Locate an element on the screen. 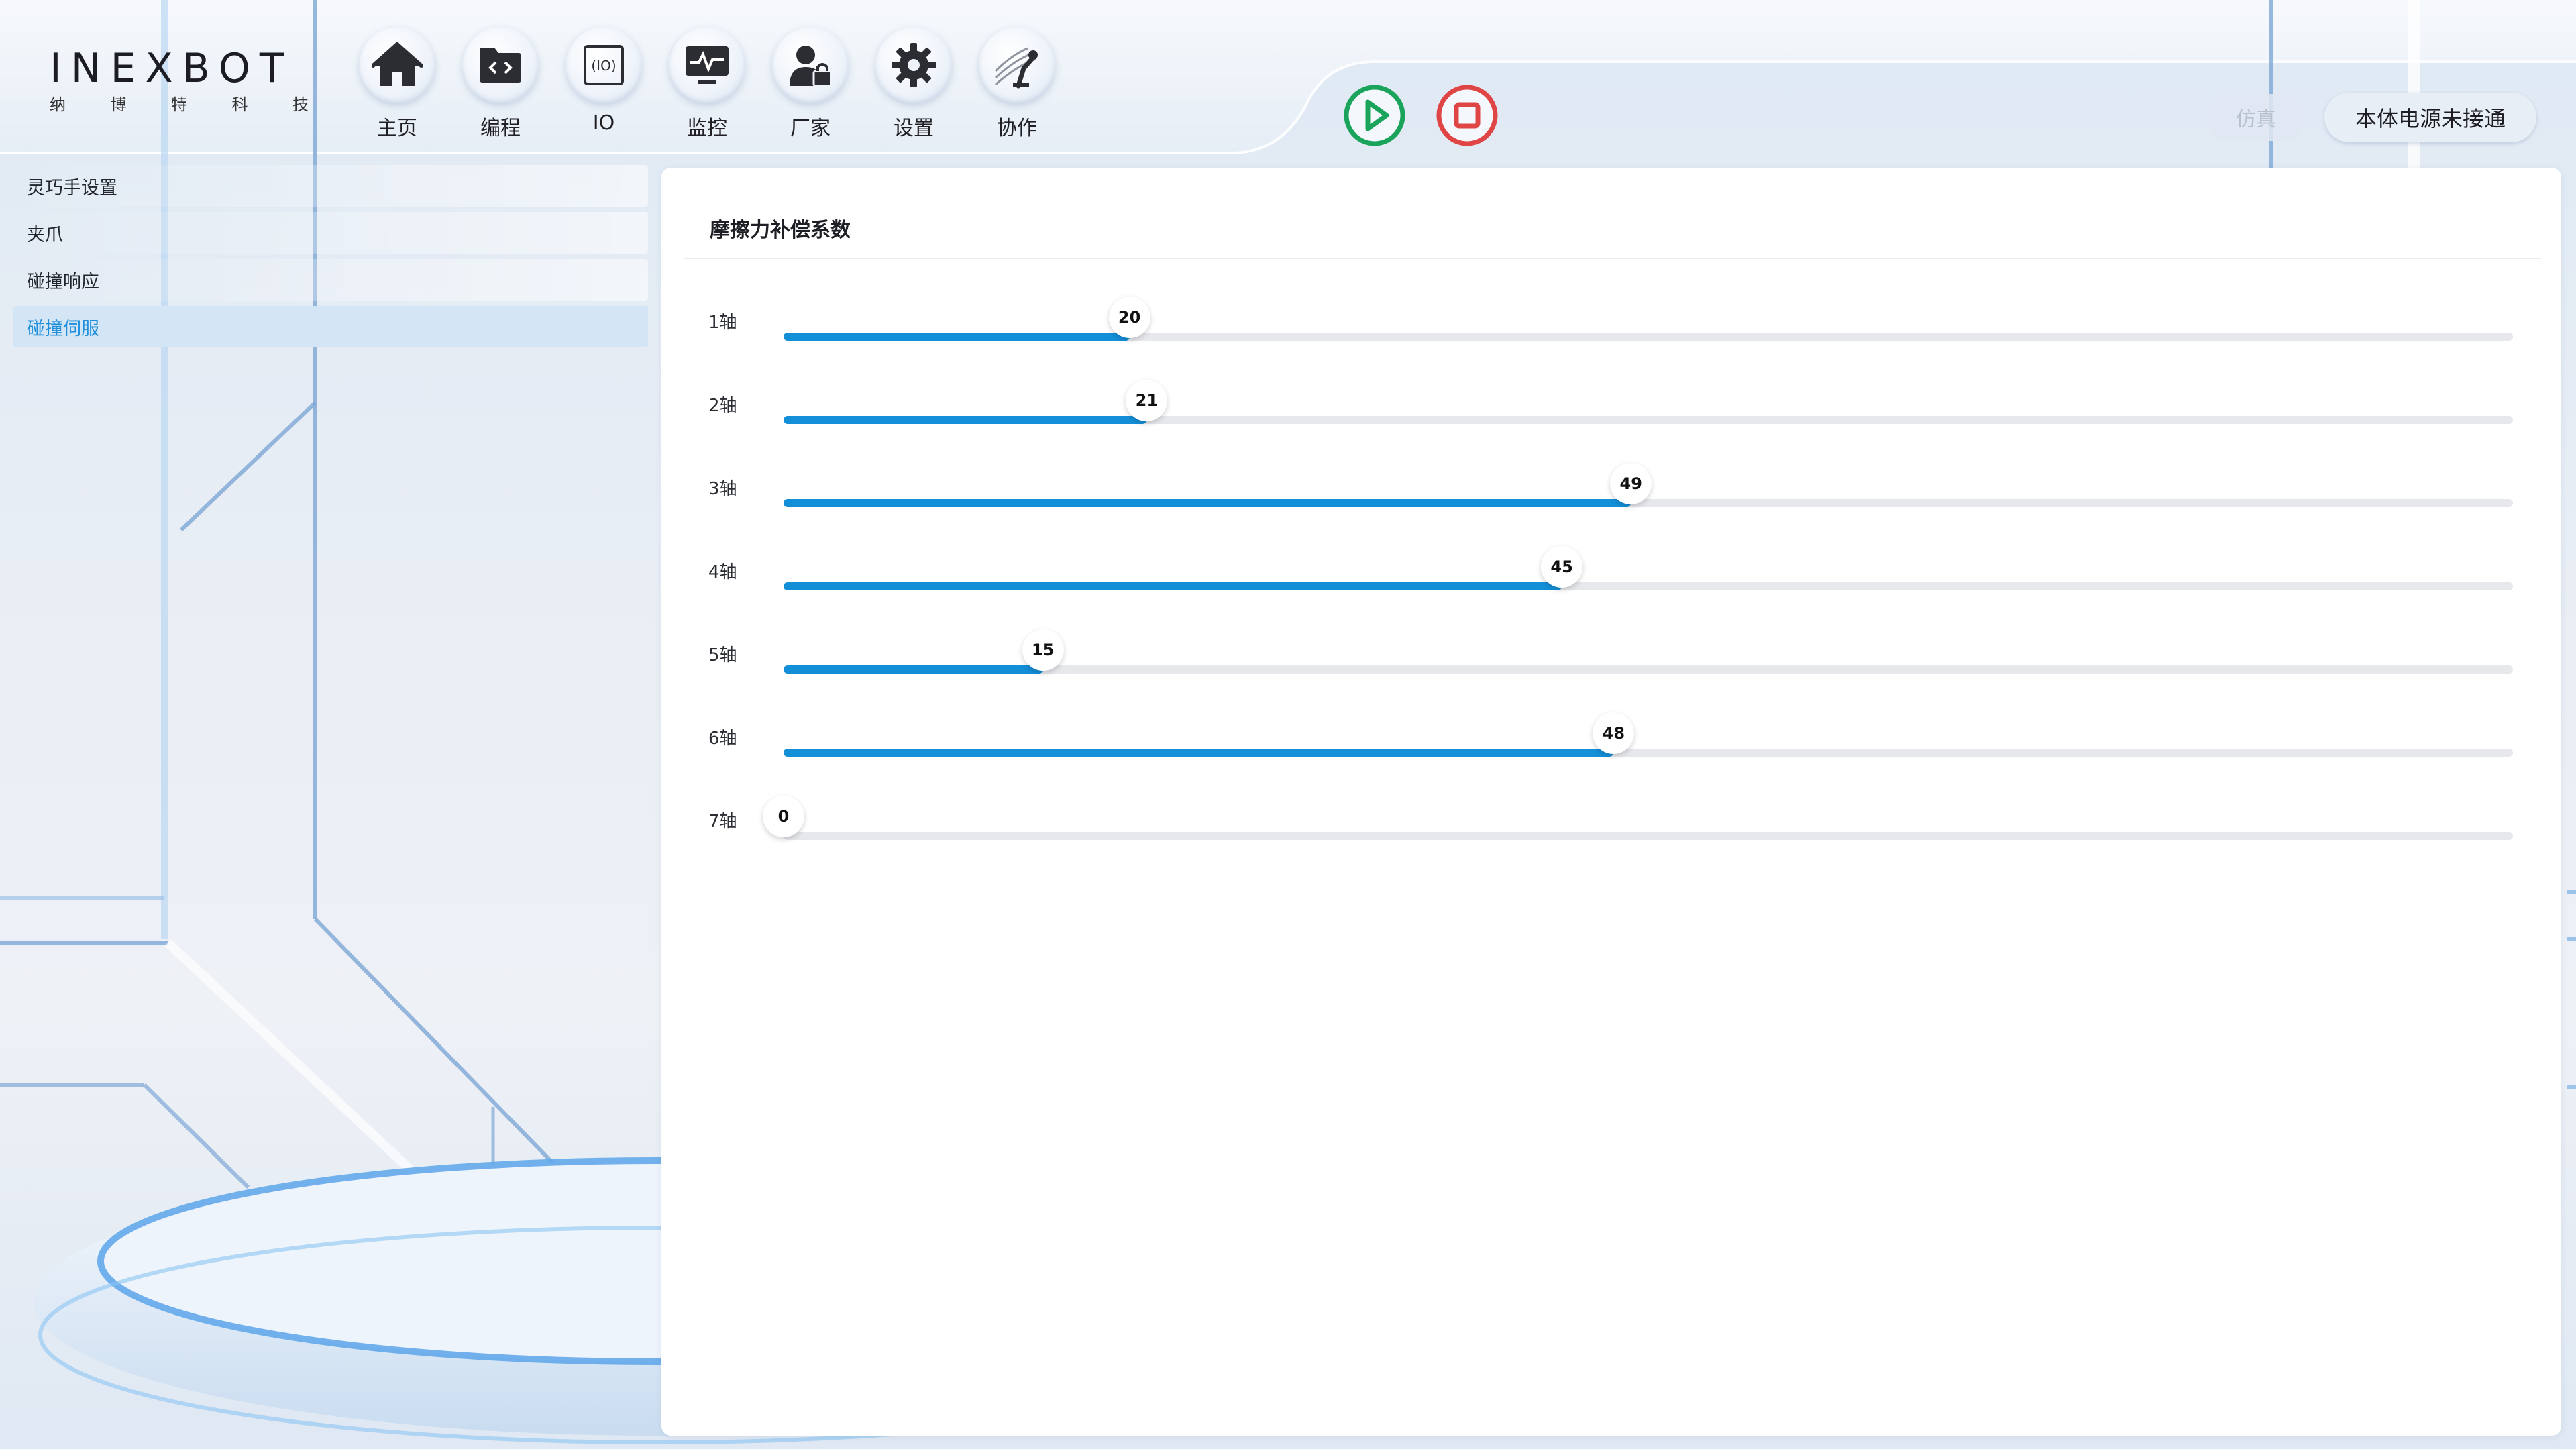  stop-icon is located at coordinates (1467, 115).